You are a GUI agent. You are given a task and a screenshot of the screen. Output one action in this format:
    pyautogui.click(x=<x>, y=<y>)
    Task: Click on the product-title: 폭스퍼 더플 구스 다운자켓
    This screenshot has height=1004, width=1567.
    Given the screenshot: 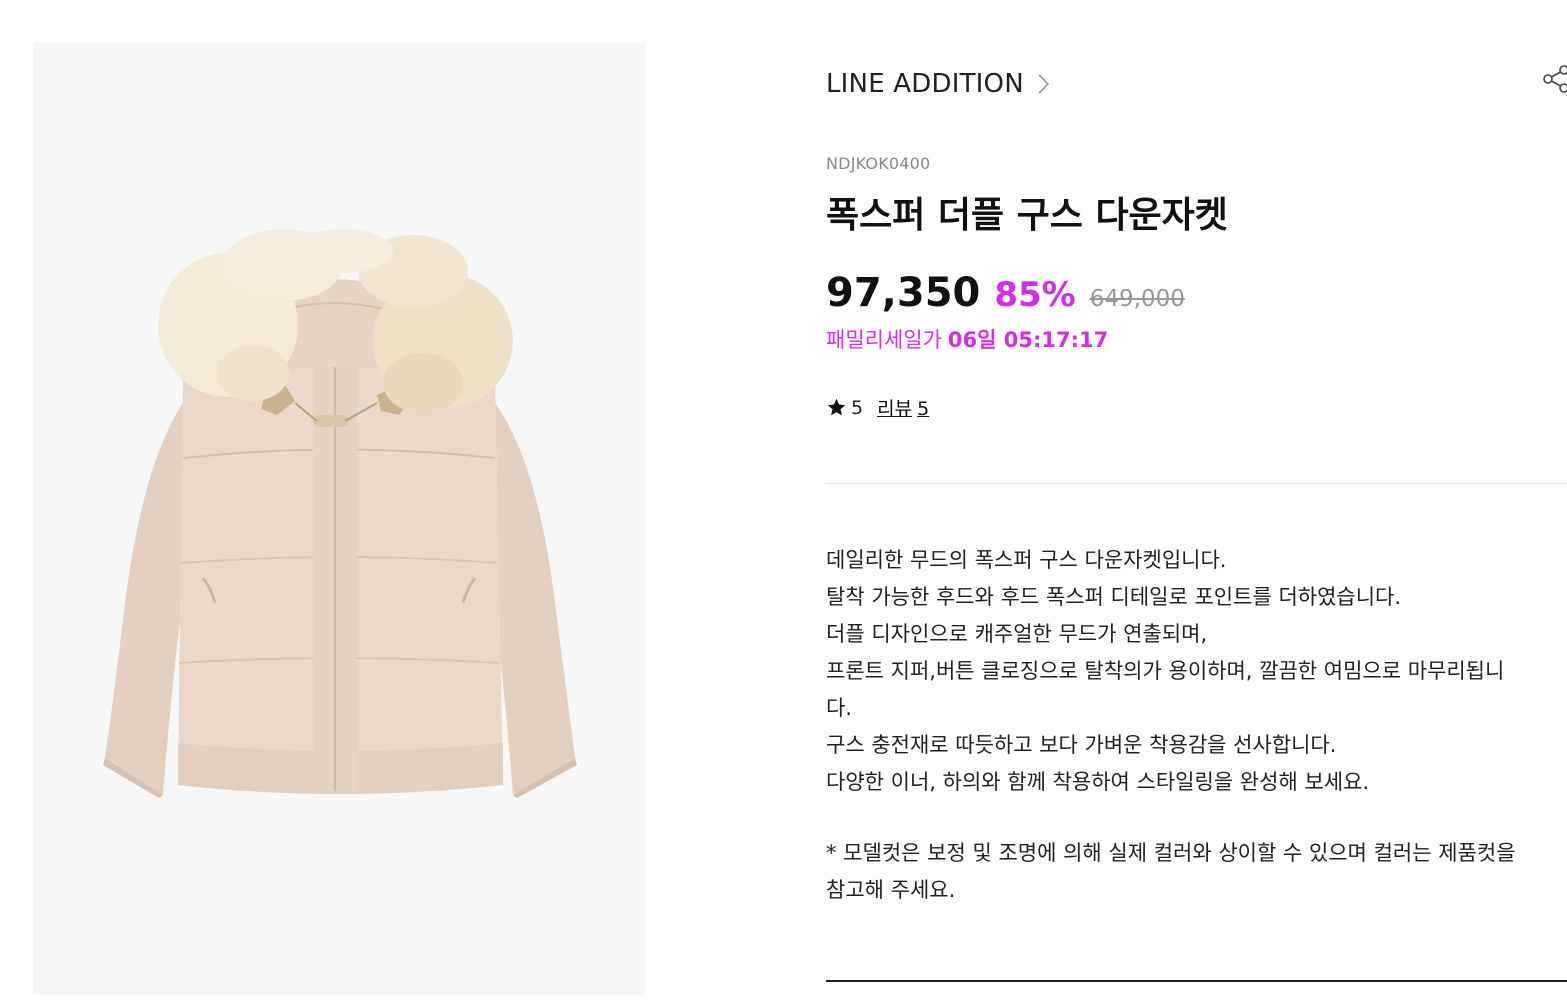 What is the action you would take?
    pyautogui.click(x=1027, y=215)
    